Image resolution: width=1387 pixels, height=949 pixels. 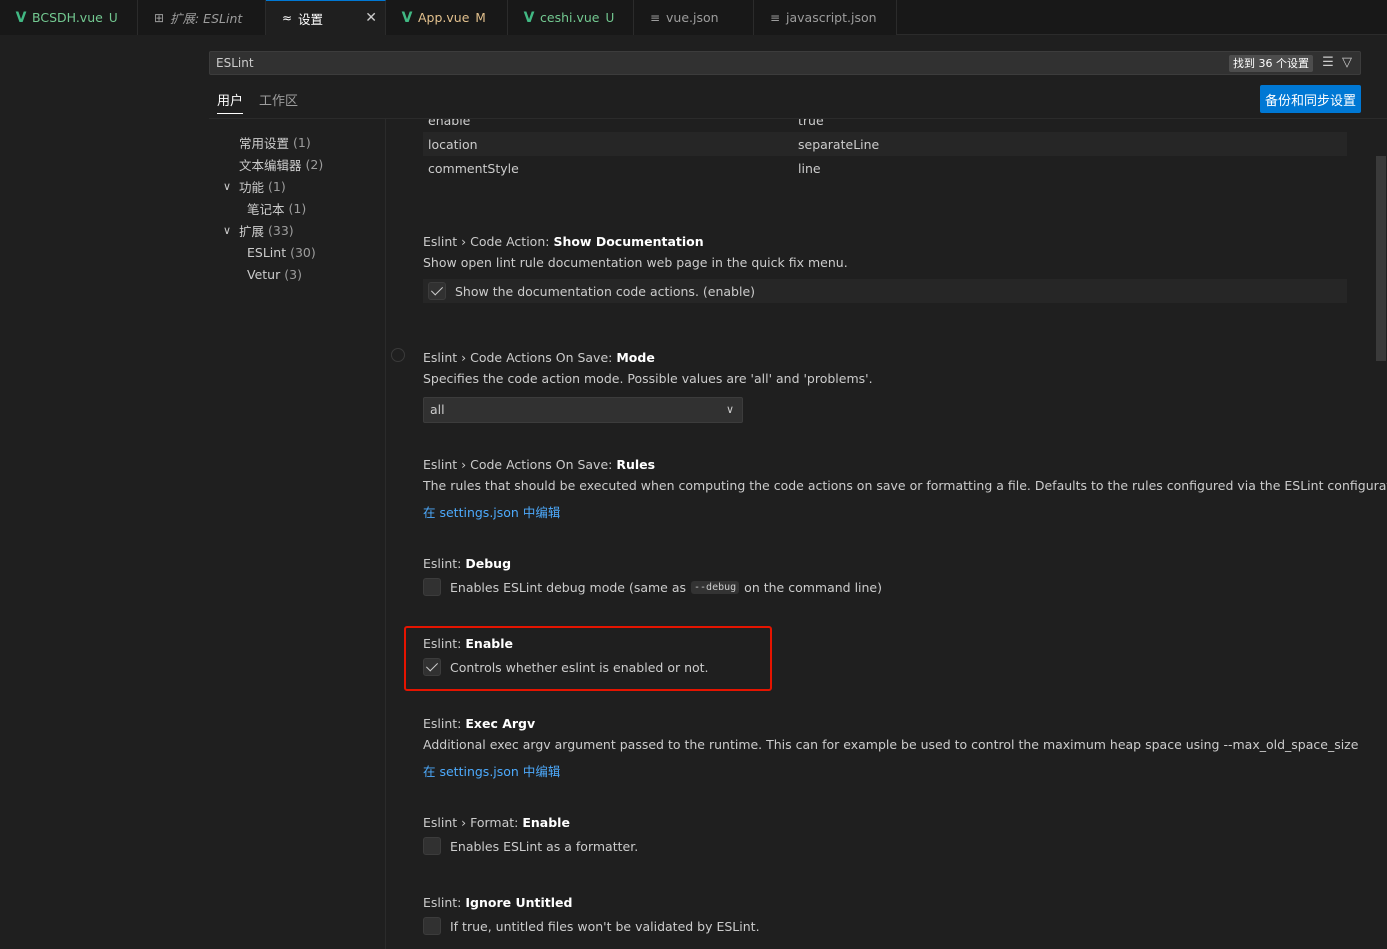 I want to click on settings-editor-icon: ≈, so click(x=287, y=18).